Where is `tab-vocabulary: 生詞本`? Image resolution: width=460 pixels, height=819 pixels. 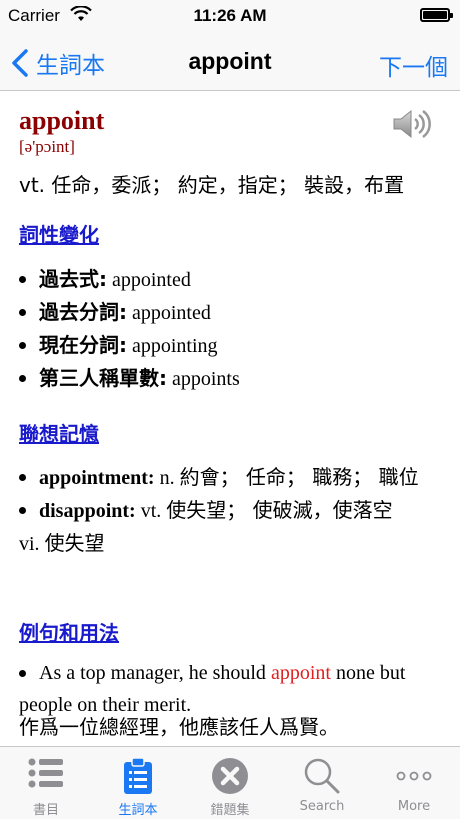
tab-vocabulary: 生詞本 is located at coordinates (138, 783).